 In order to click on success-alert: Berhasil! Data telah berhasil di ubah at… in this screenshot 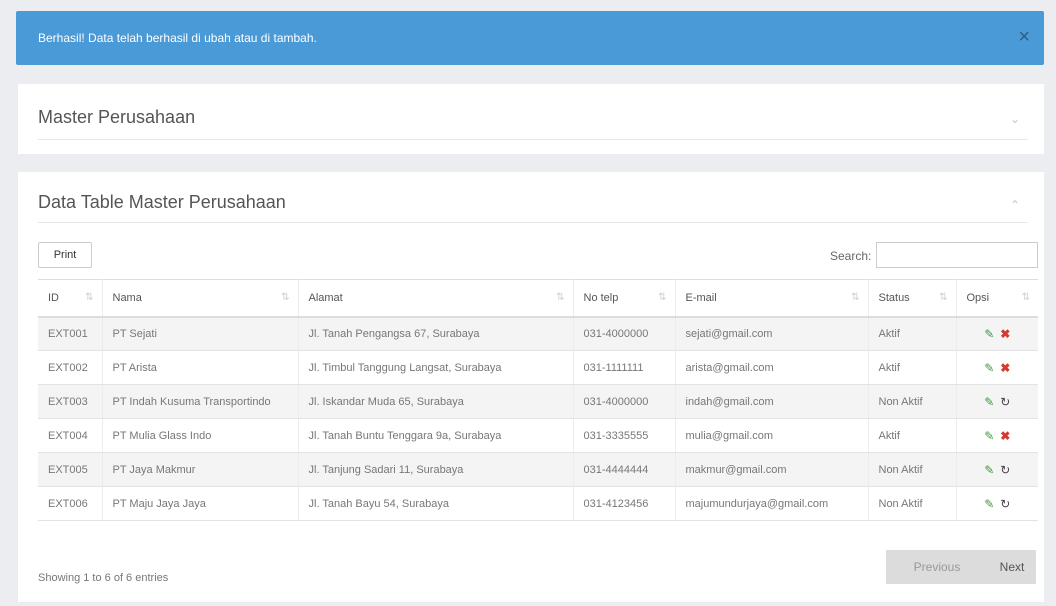, I will do `click(530, 38)`.